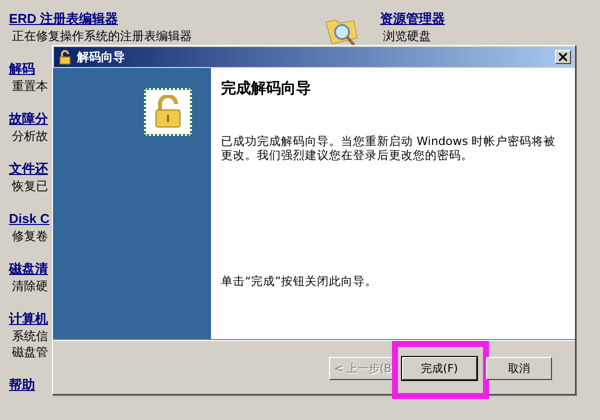  Describe the element at coordinates (28, 318) in the screenshot. I see `tool-link: 计算机` at that location.